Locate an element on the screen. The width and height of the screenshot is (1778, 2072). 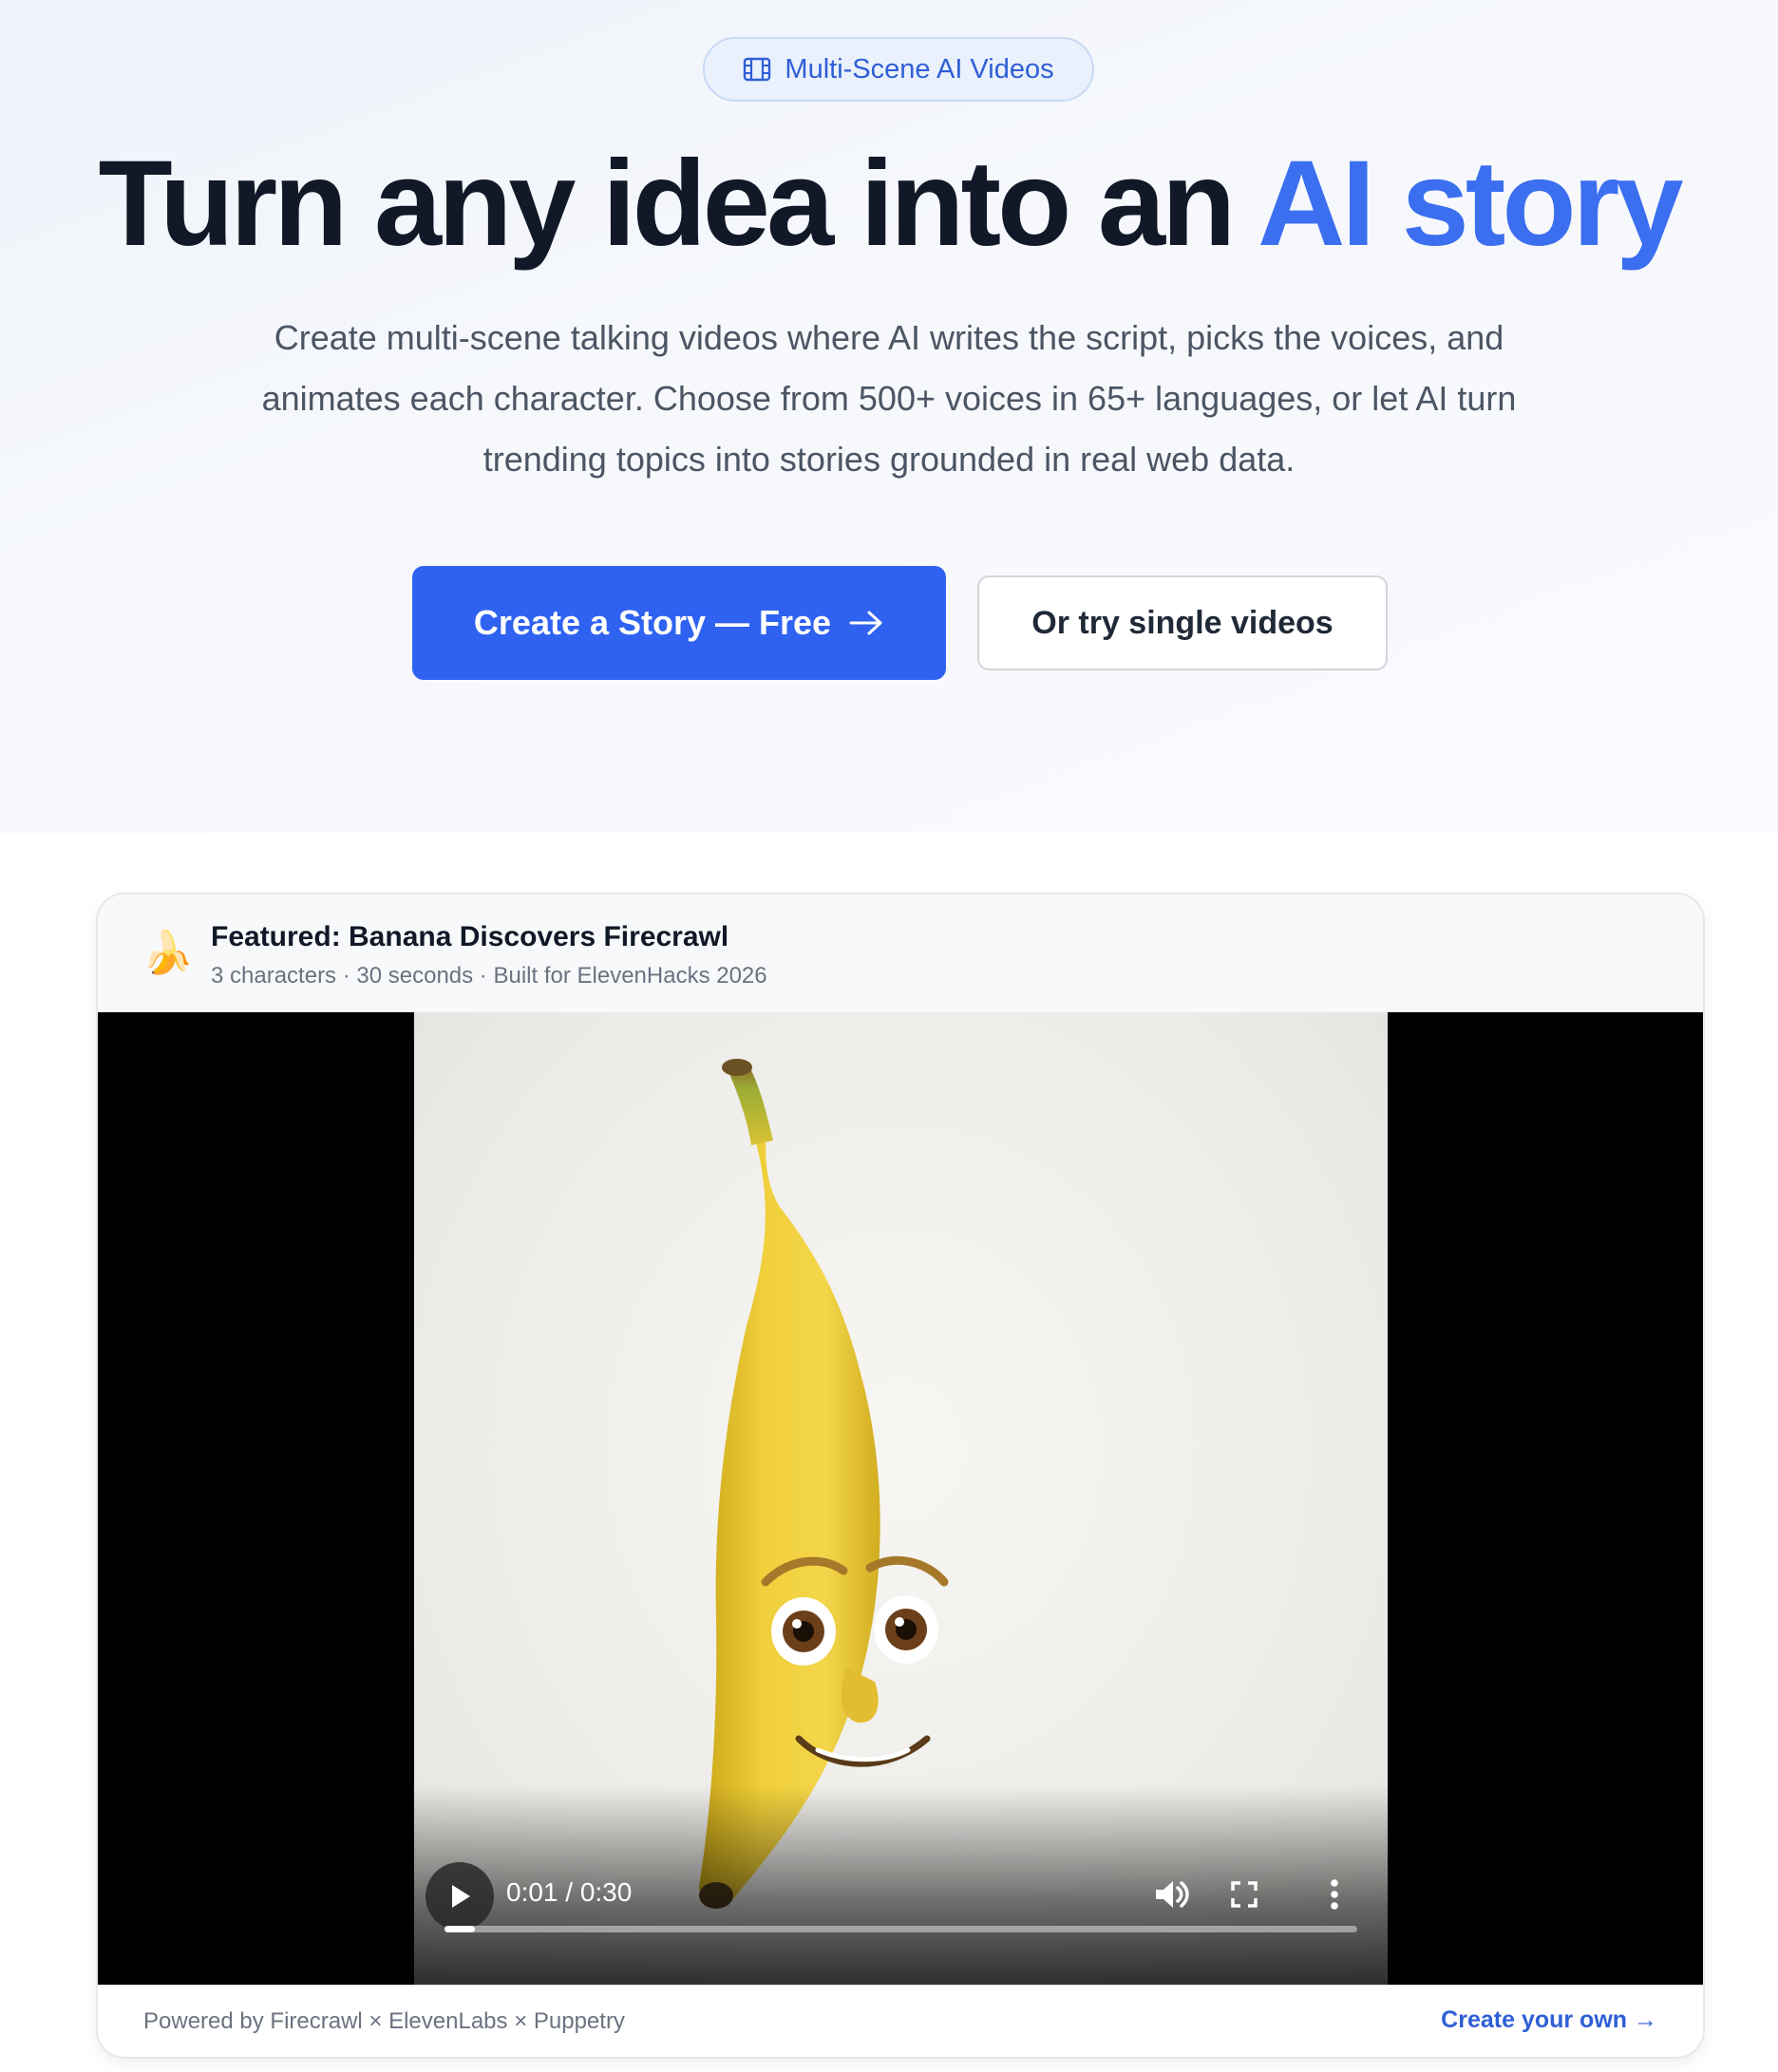
single-videos-button: Or try single videos is located at coordinates (1182, 622).